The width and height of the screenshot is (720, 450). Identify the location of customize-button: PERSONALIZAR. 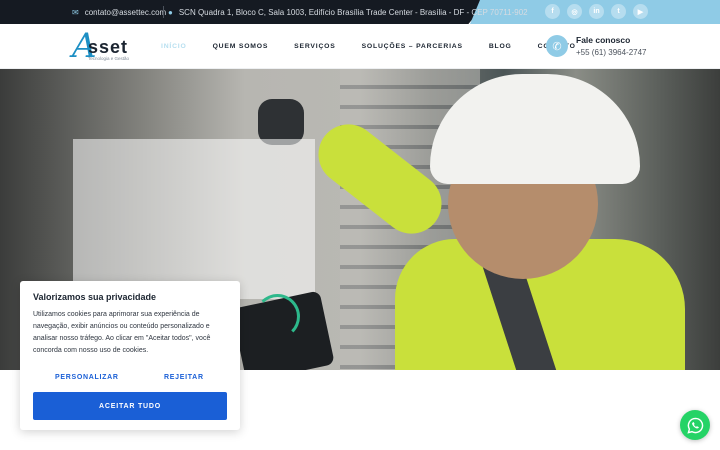
(87, 377).